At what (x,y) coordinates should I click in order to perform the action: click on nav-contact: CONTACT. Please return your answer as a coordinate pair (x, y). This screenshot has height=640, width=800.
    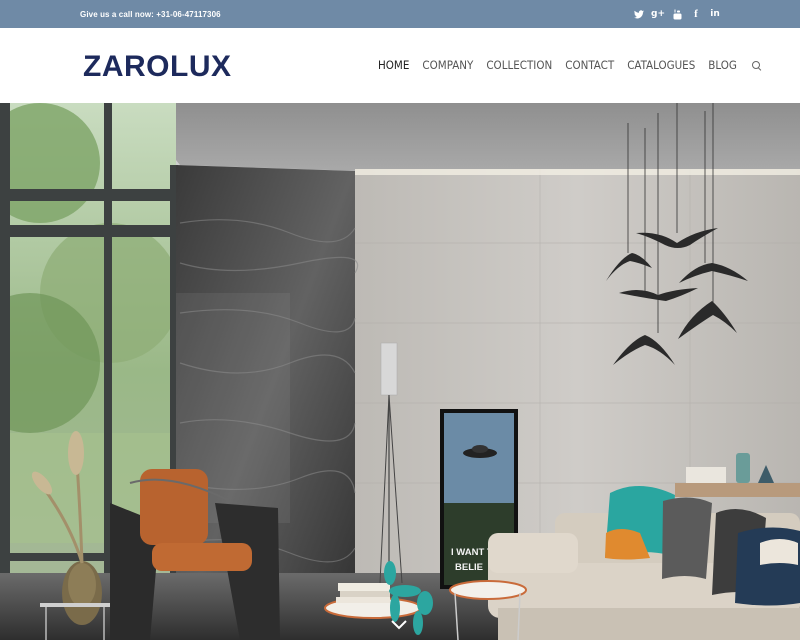
    Looking at the image, I should click on (589, 65).